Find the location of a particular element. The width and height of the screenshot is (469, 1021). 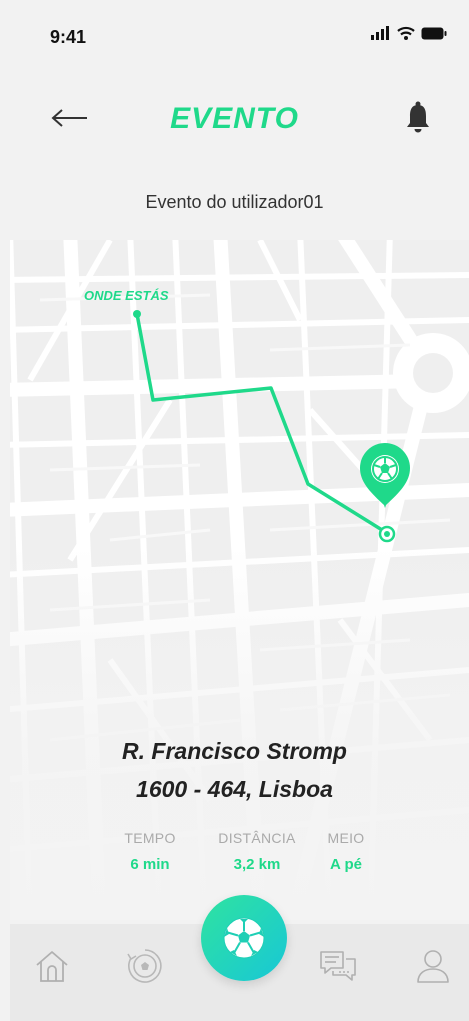

stat-mode-label: MEIO is located at coordinates (346, 838).